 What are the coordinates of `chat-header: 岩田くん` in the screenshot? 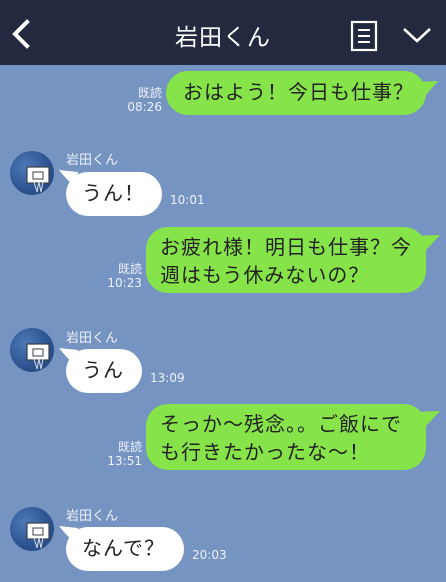 It's located at (223, 32).